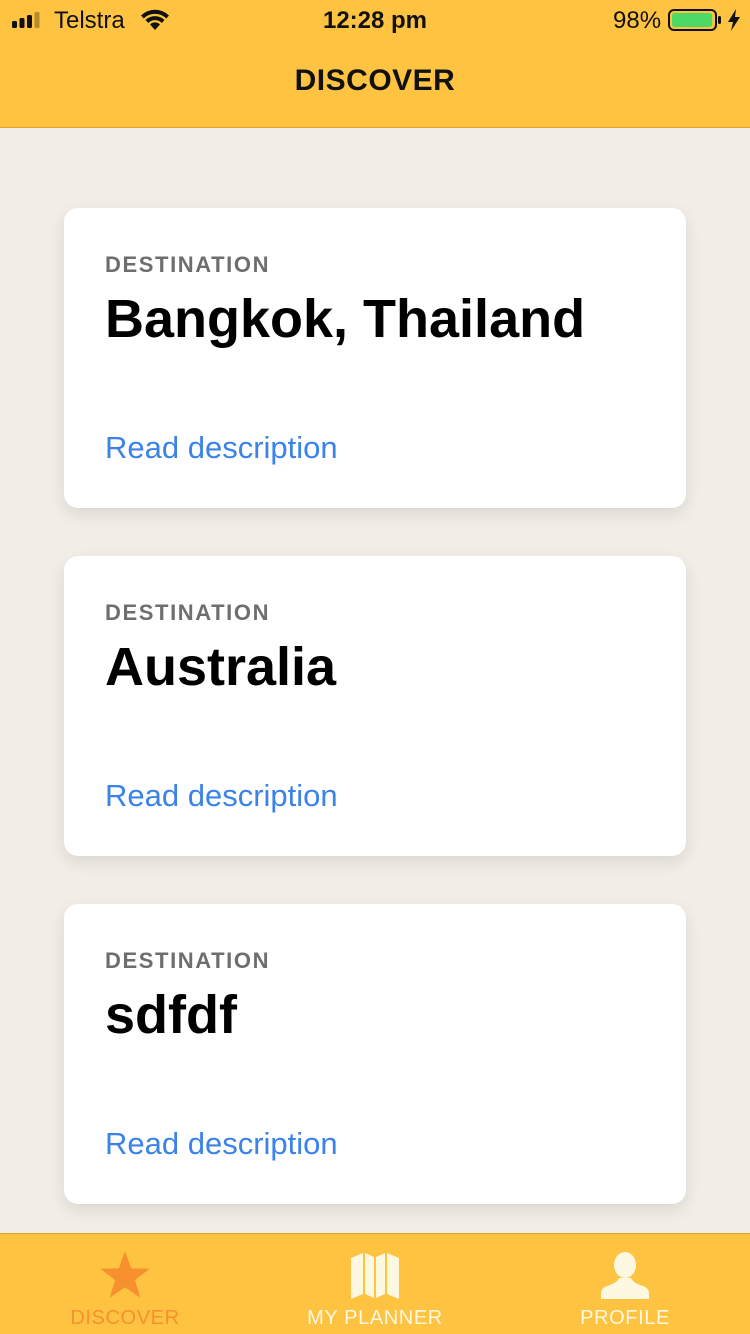  Describe the element at coordinates (734, 20) in the screenshot. I see `charging-bolt-icon` at that location.